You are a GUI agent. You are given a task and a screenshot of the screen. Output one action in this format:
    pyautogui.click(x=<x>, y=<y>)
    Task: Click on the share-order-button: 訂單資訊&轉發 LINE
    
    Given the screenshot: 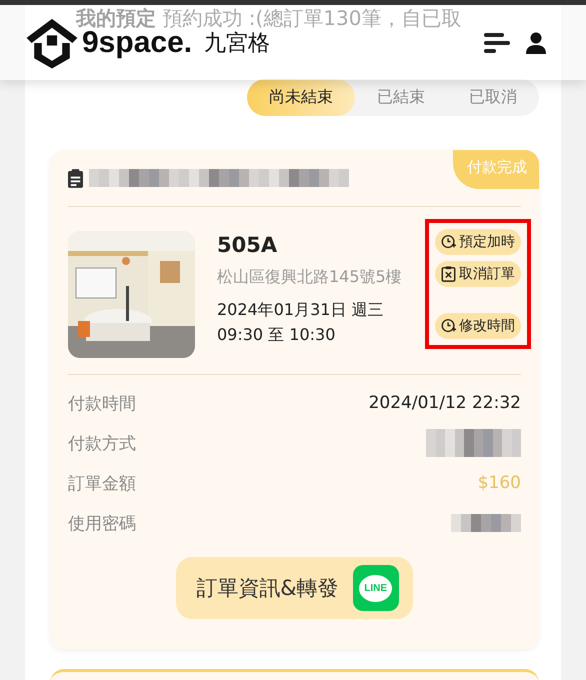 What is the action you would take?
    pyautogui.click(x=294, y=588)
    